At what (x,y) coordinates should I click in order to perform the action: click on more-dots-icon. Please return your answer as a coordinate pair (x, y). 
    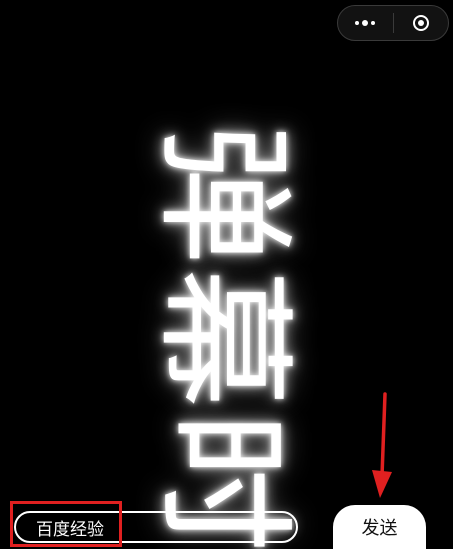
    Looking at the image, I should click on (365, 23).